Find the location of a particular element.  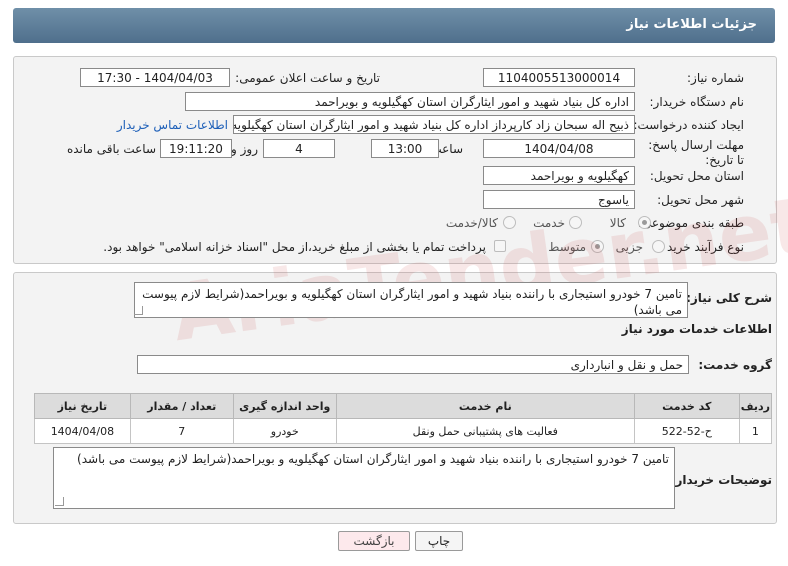

col-unit: واحد اندازه گیری is located at coordinates (284, 406).